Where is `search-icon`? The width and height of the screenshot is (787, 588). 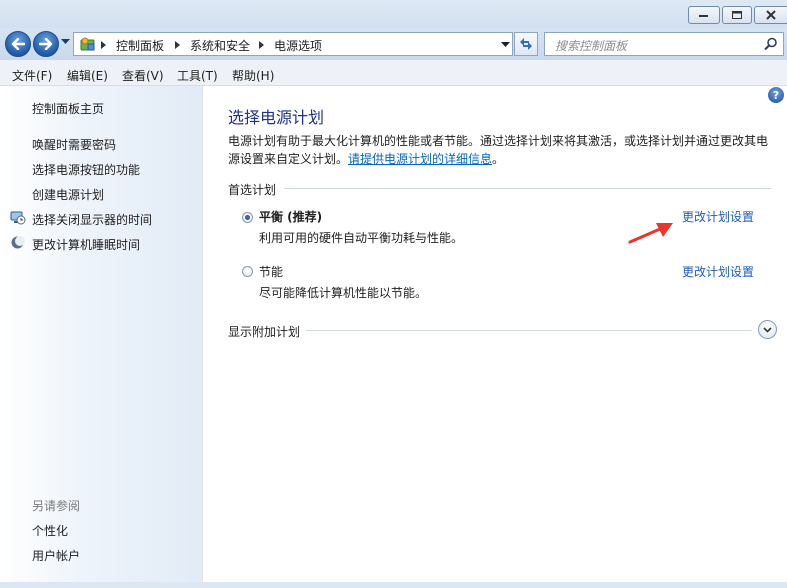
search-icon is located at coordinates (771, 44).